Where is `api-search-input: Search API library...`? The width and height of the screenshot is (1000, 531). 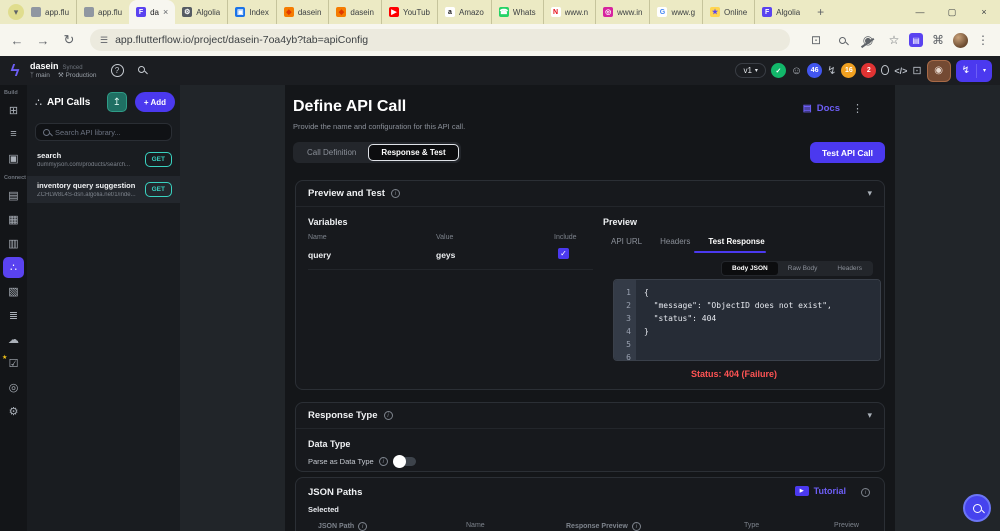 api-search-input: Search API library... is located at coordinates (103, 132).